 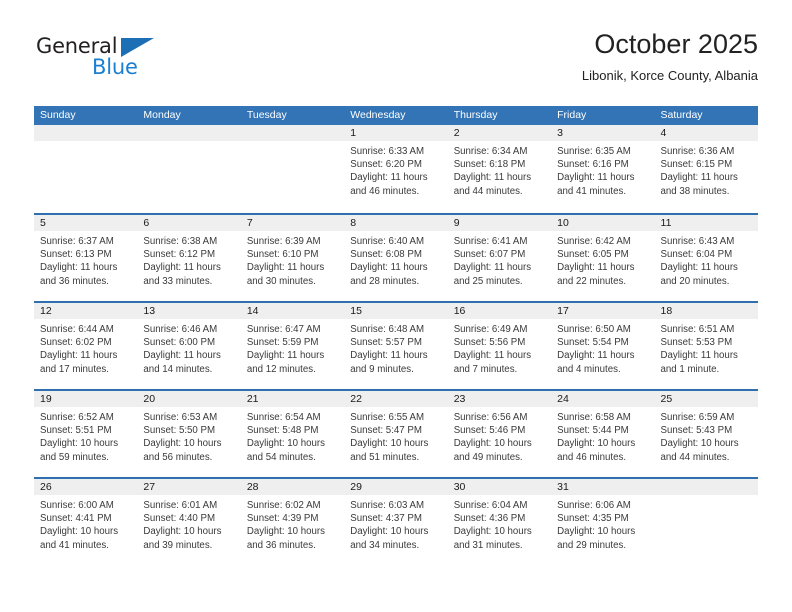 What do you see at coordinates (180, 329) in the screenshot?
I see `sunrise-time: Sunrise: 6:46 AM` at bounding box center [180, 329].